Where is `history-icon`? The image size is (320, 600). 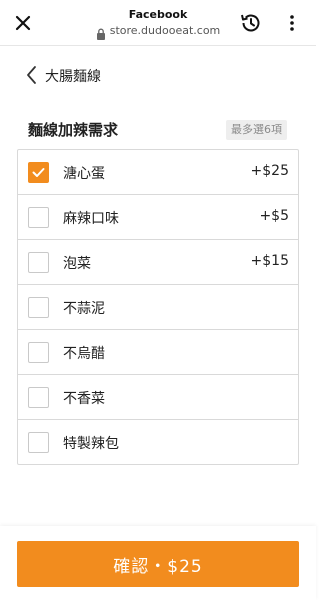
history-icon is located at coordinates (251, 23).